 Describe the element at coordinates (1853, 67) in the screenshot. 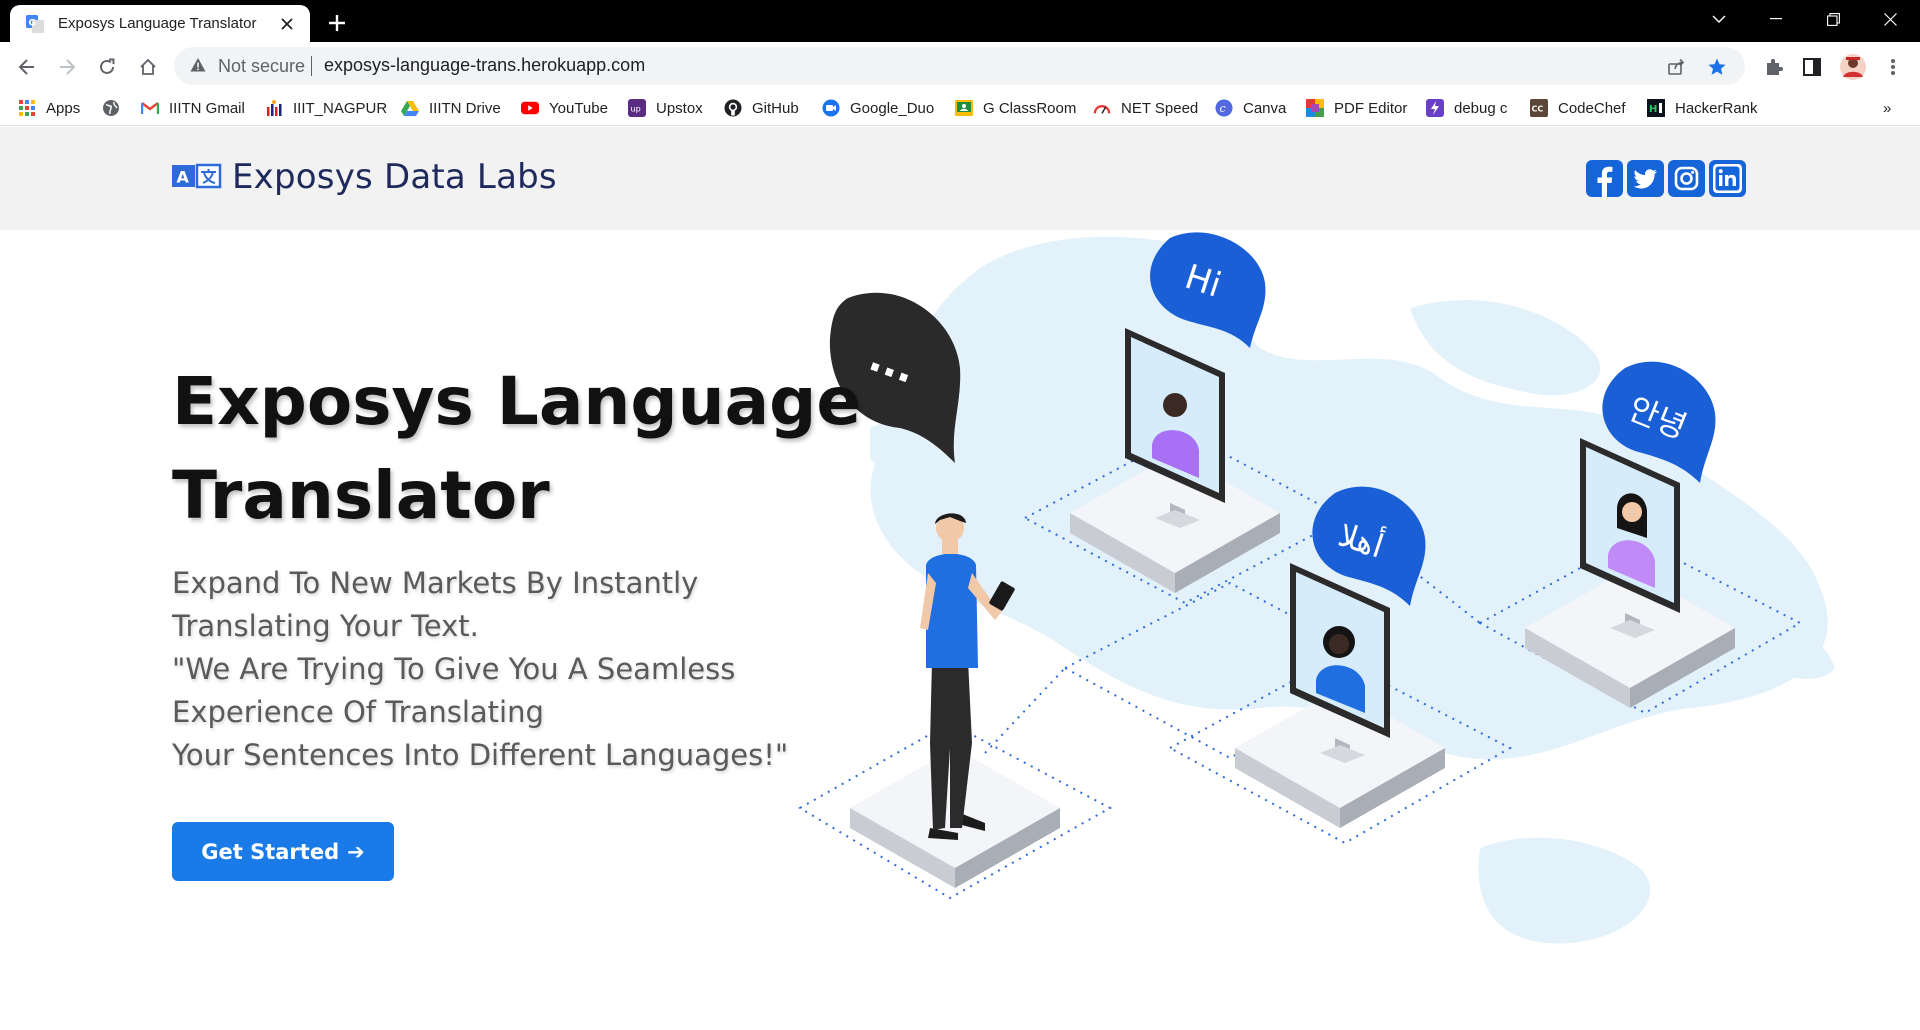

I see `profile-avatar` at that location.